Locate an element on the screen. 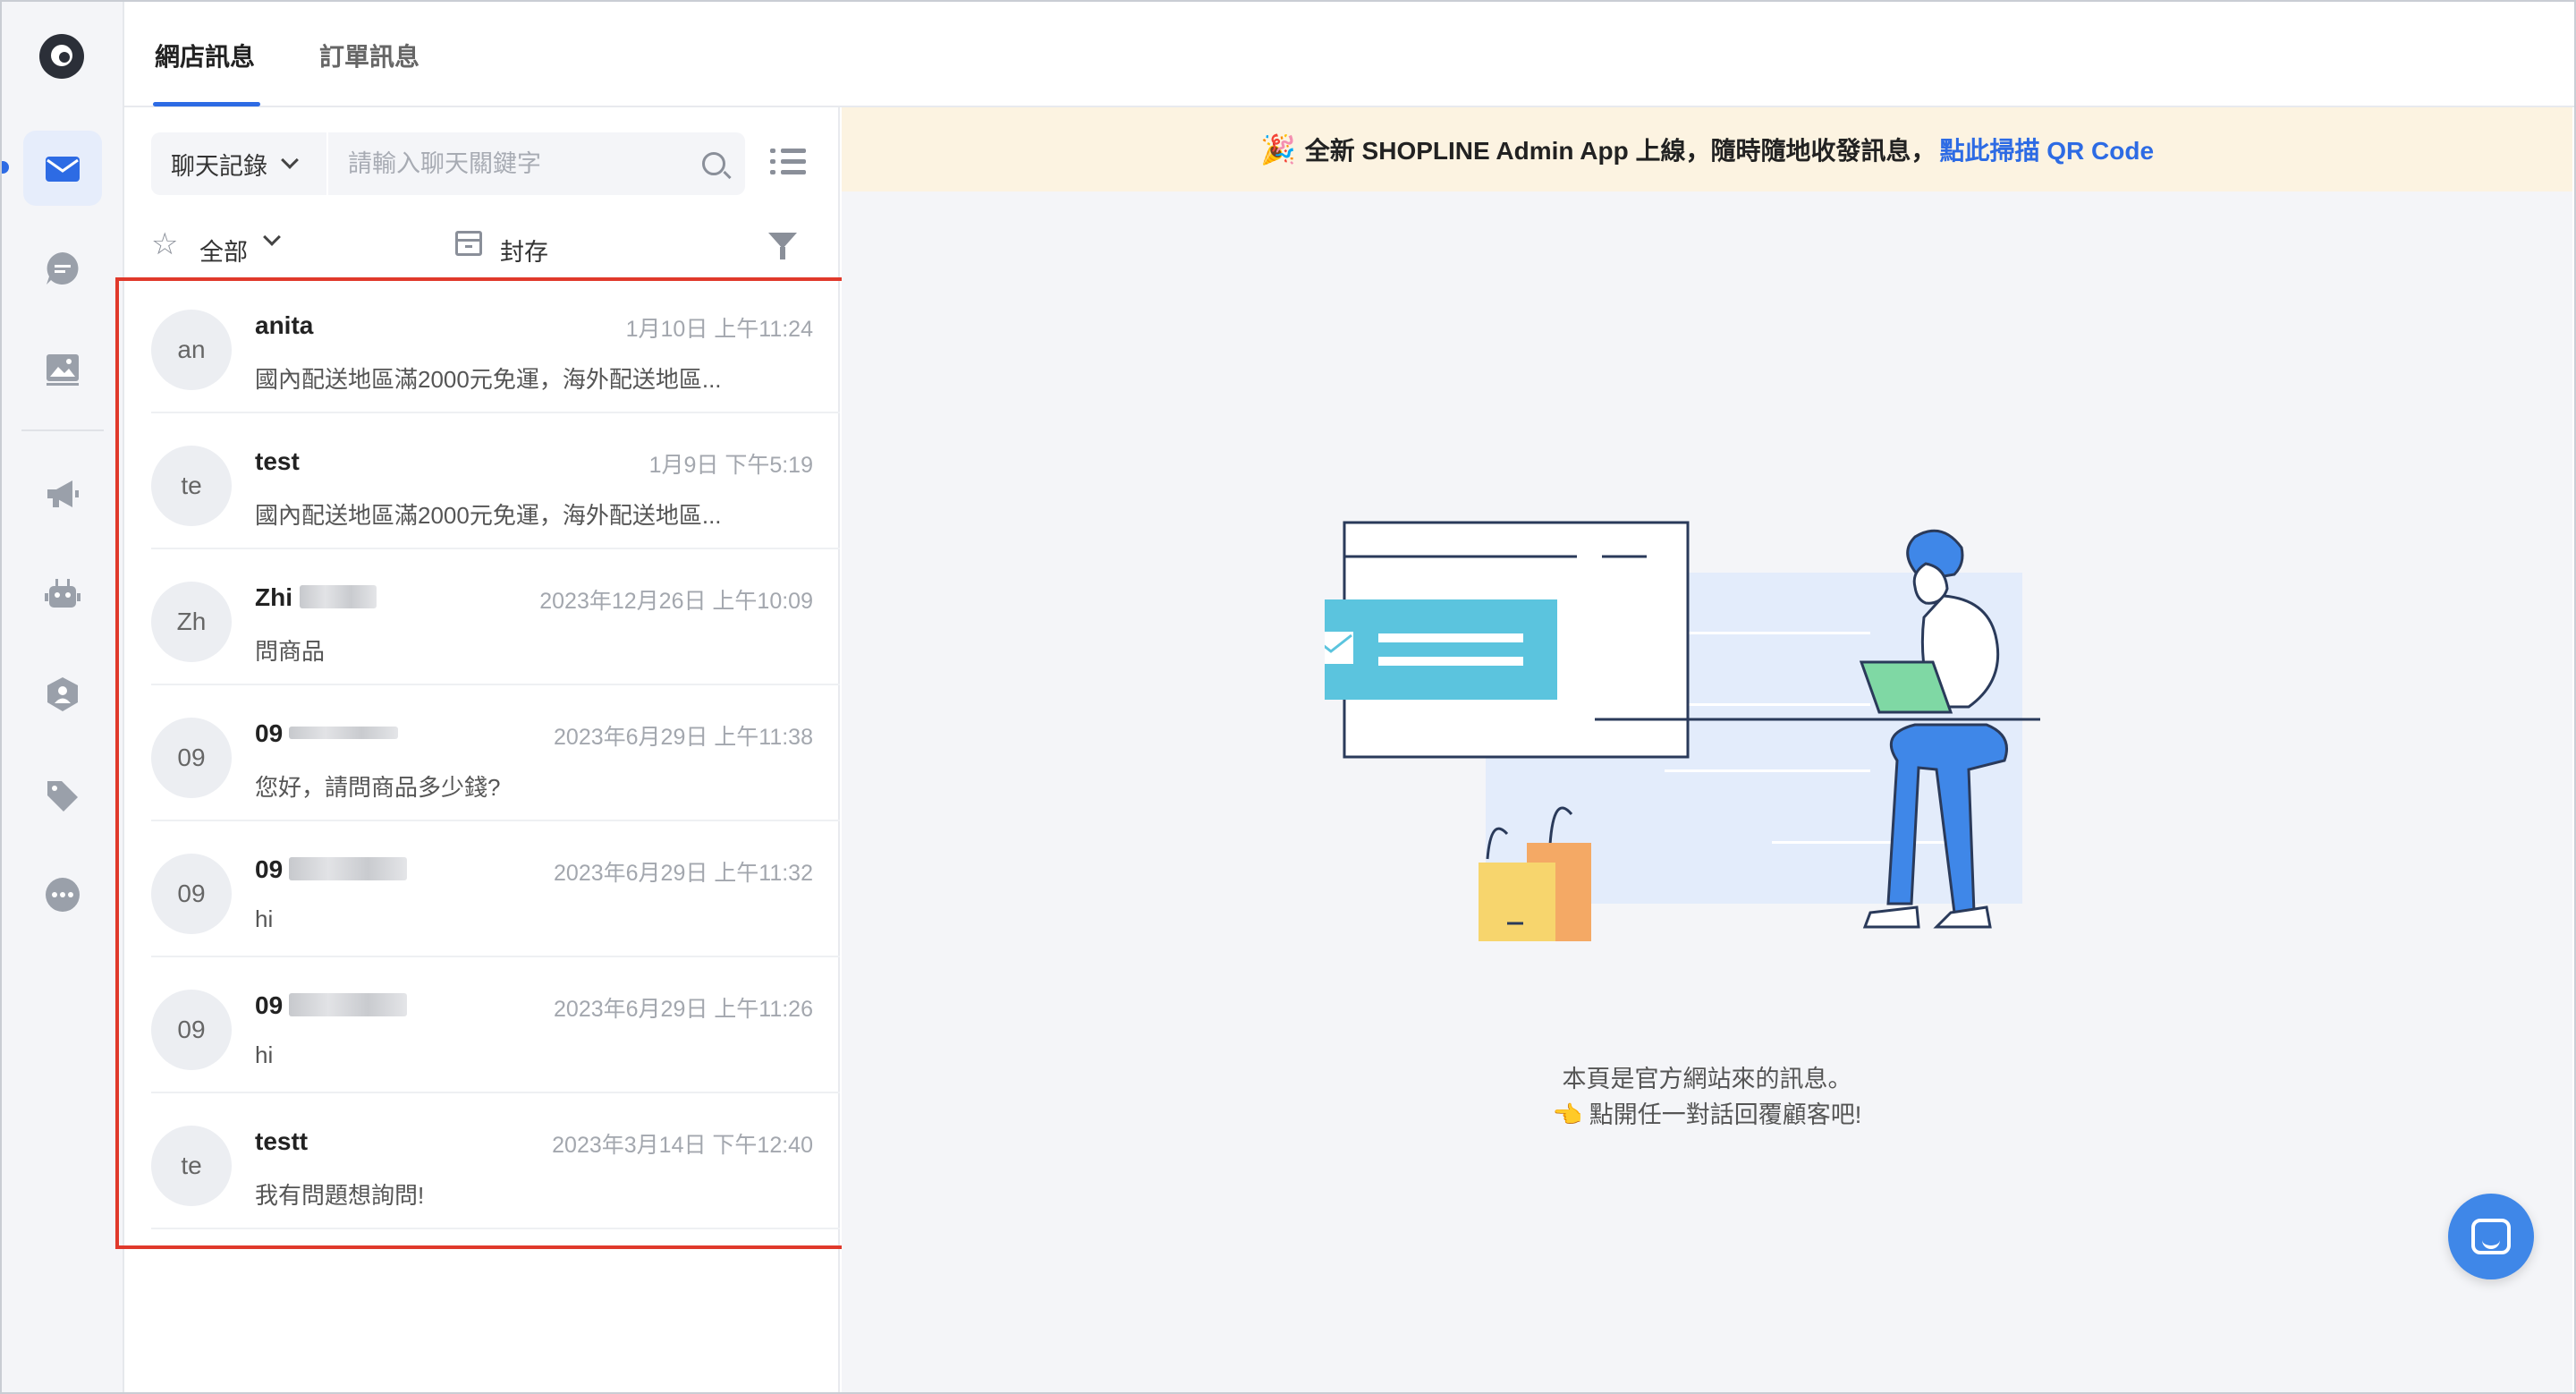 The height and width of the screenshot is (1394, 2576). conversation-time: 1月9日 下午5:19 is located at coordinates (730, 465).